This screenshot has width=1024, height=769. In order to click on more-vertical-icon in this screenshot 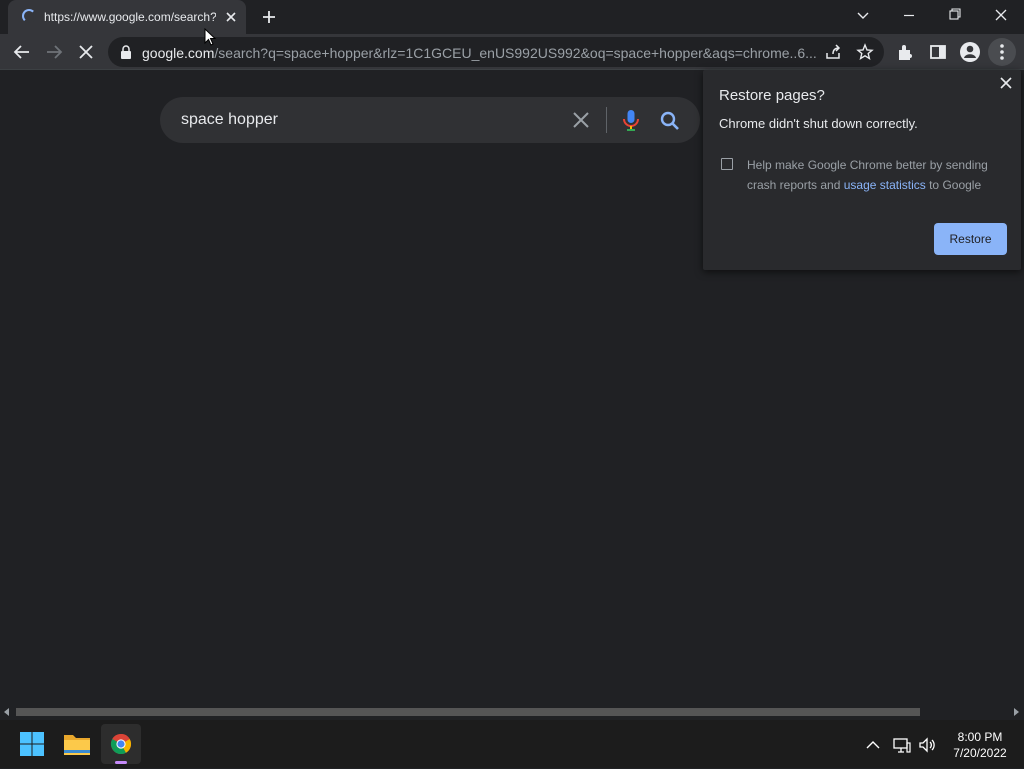, I will do `click(1002, 52)`.